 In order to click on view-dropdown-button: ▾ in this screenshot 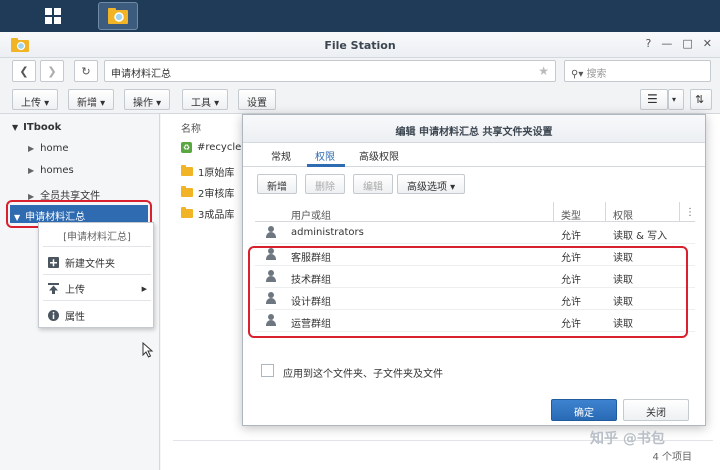, I will do `click(676, 99)`.